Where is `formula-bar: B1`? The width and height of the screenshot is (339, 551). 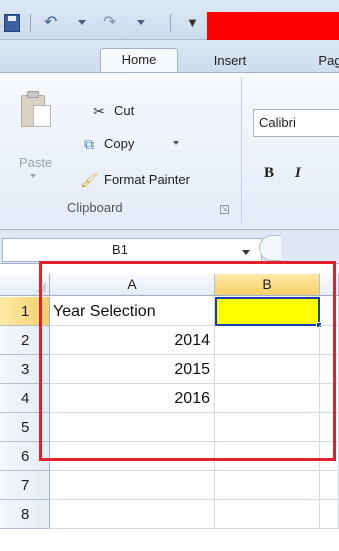 formula-bar: B1 is located at coordinates (169, 247).